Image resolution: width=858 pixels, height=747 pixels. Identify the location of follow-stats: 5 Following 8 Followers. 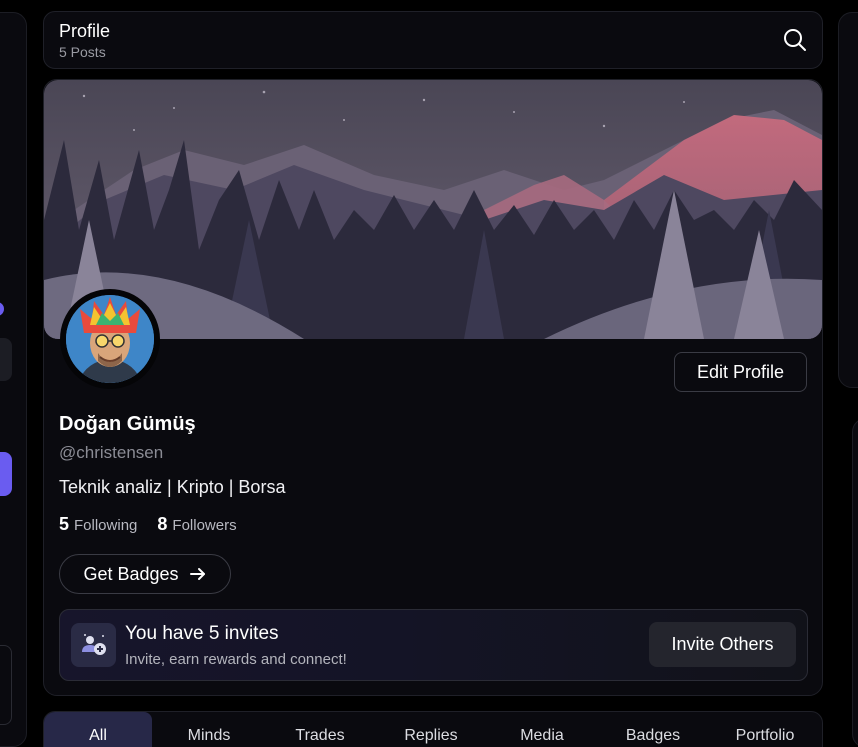
(148, 524).